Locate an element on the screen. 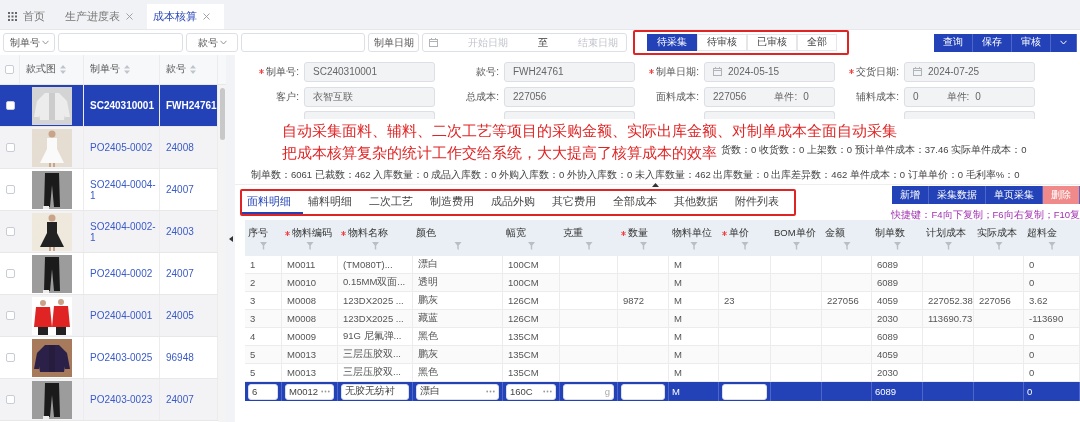 The height and width of the screenshot is (422, 1080). order-row: PO2404-0002 24007 is located at coordinates (109, 274).